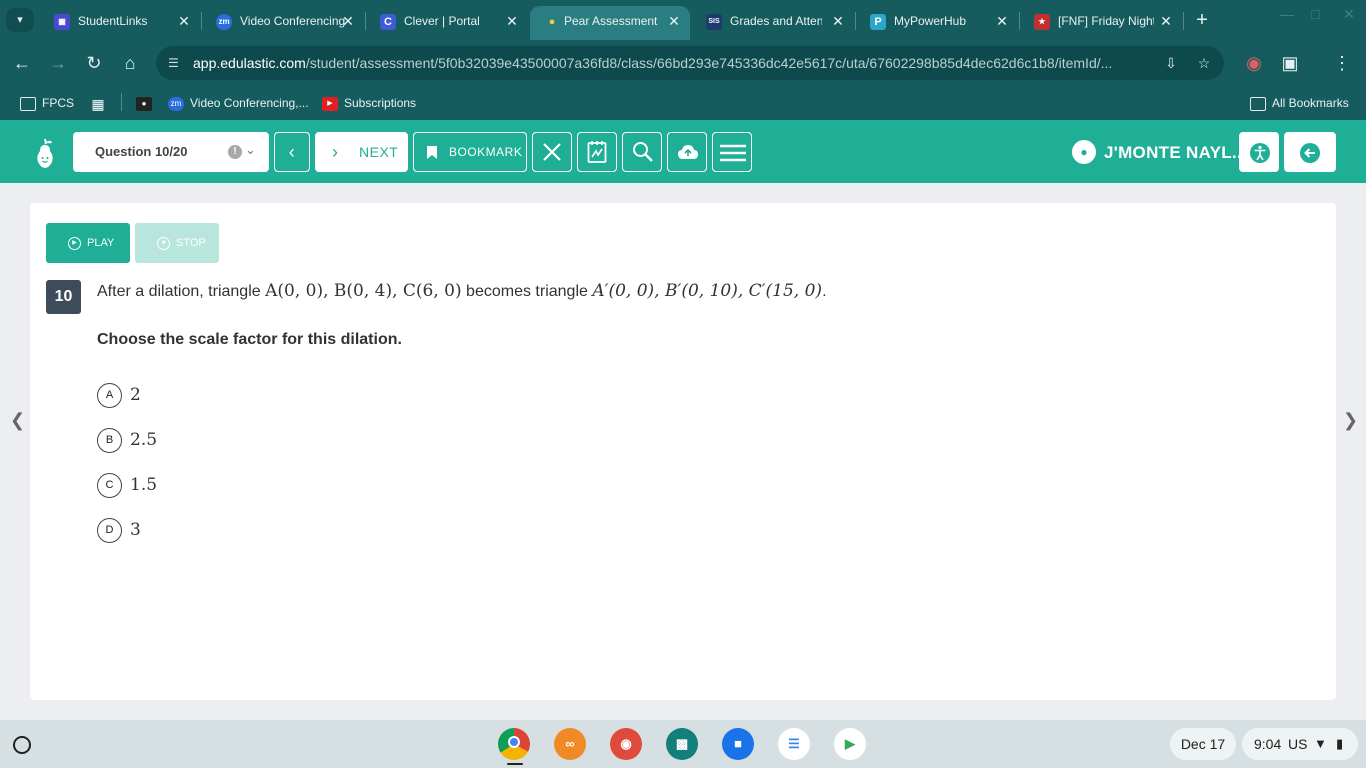 The height and width of the screenshot is (768, 1366). I want to click on previous-button: ‹, so click(292, 152).